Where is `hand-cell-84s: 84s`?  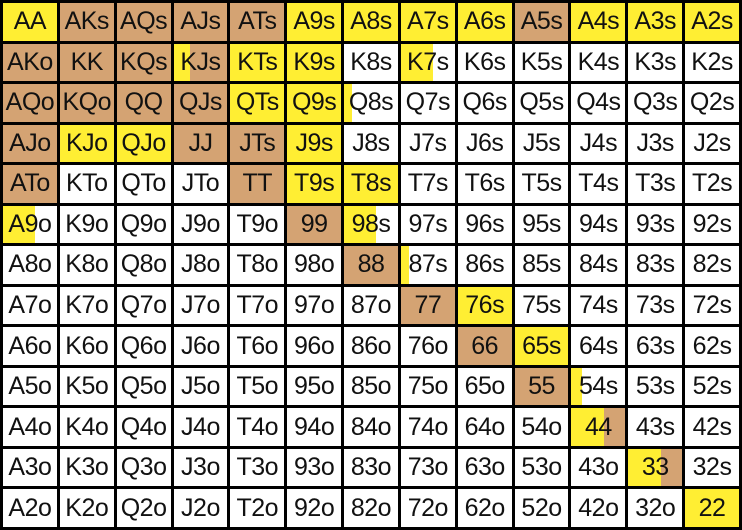 hand-cell-84s: 84s is located at coordinates (598, 265).